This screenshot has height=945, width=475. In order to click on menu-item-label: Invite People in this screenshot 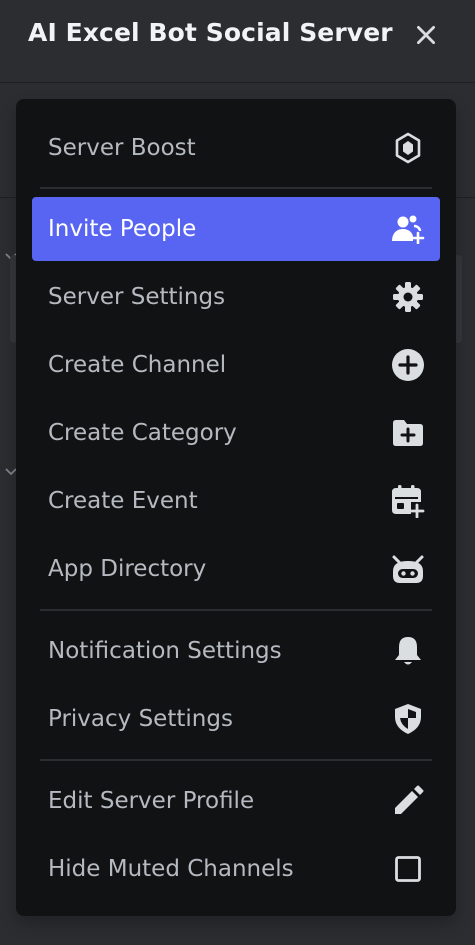, I will do `click(122, 229)`.